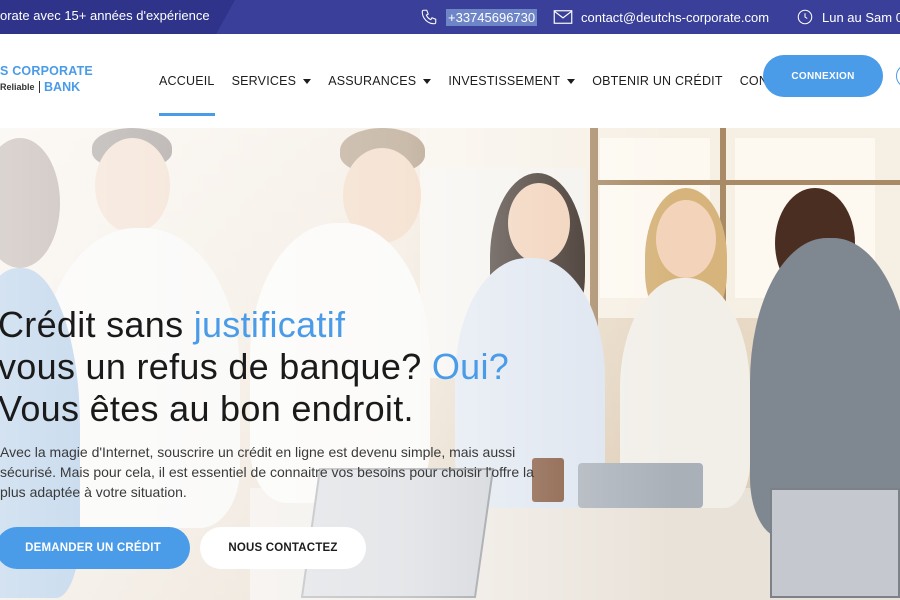 This screenshot has height=600, width=900. I want to click on logo-bank: BANK, so click(62, 87).